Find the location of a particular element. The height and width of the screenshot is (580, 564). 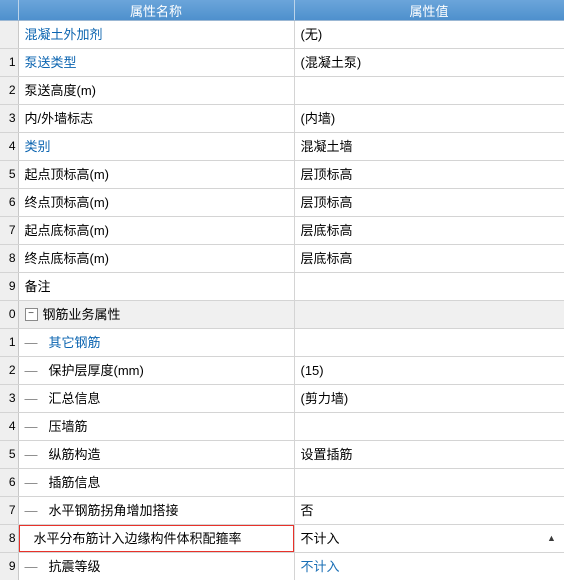

property-name-content: 混凝土外加剂 is located at coordinates (64, 34).